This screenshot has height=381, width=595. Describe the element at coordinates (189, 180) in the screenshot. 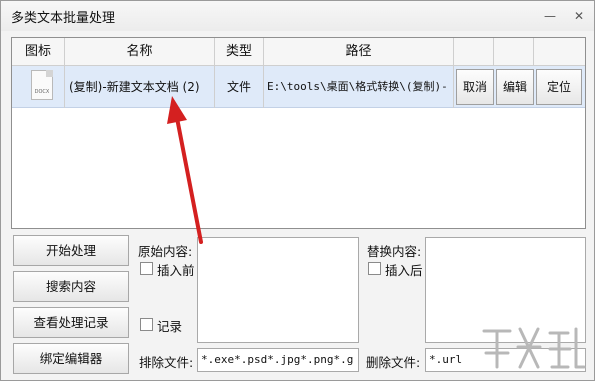

I see `arrow-shaft` at that location.